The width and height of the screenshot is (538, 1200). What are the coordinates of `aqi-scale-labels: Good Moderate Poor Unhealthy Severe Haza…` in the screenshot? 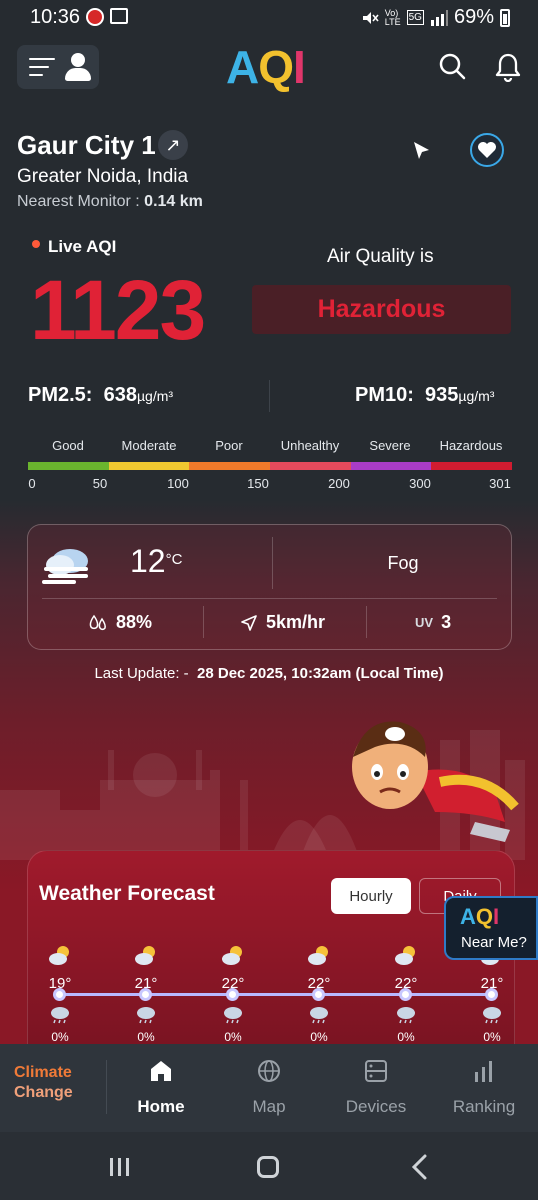 It's located at (270, 446).